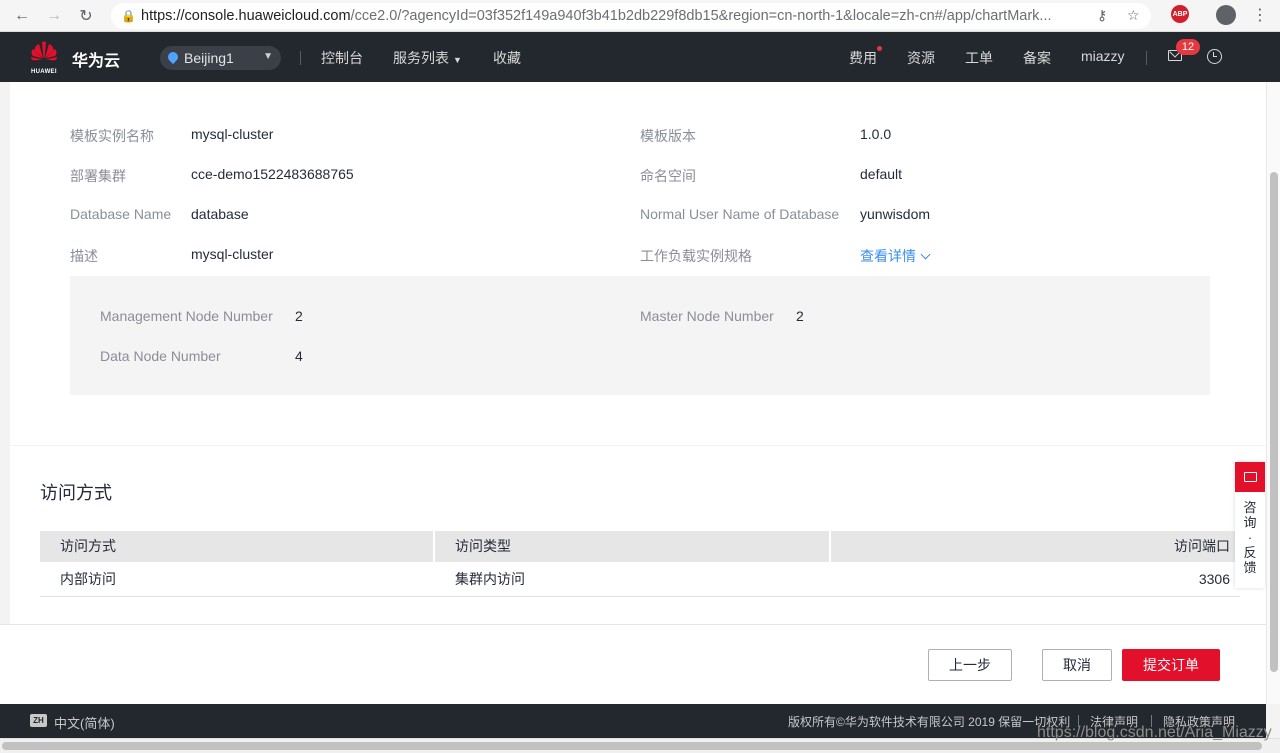  Describe the element at coordinates (668, 176) in the screenshot. I see `namespace-label: 命名空间` at that location.